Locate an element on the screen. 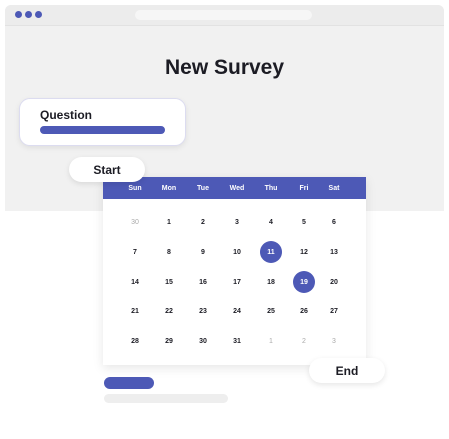 Image resolution: width=449 pixels, height=439 pixels. day-cell: 4 is located at coordinates (271, 222).